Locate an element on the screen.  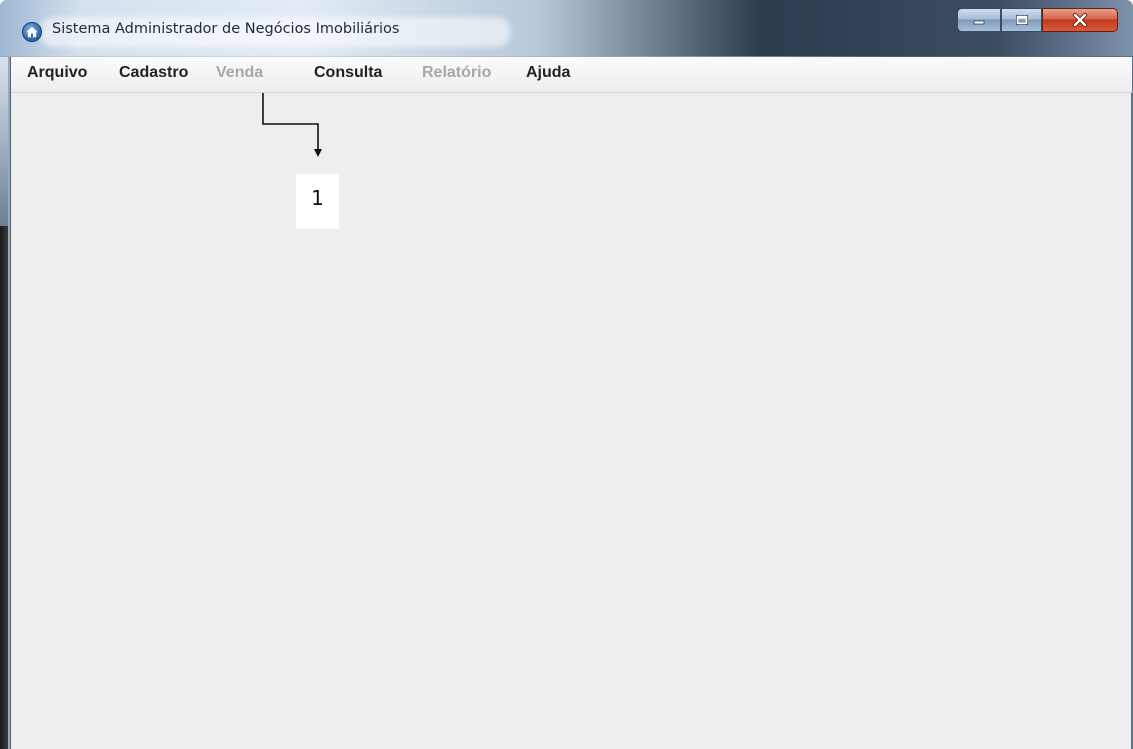
callout-arrow is located at coordinates (292, 125).